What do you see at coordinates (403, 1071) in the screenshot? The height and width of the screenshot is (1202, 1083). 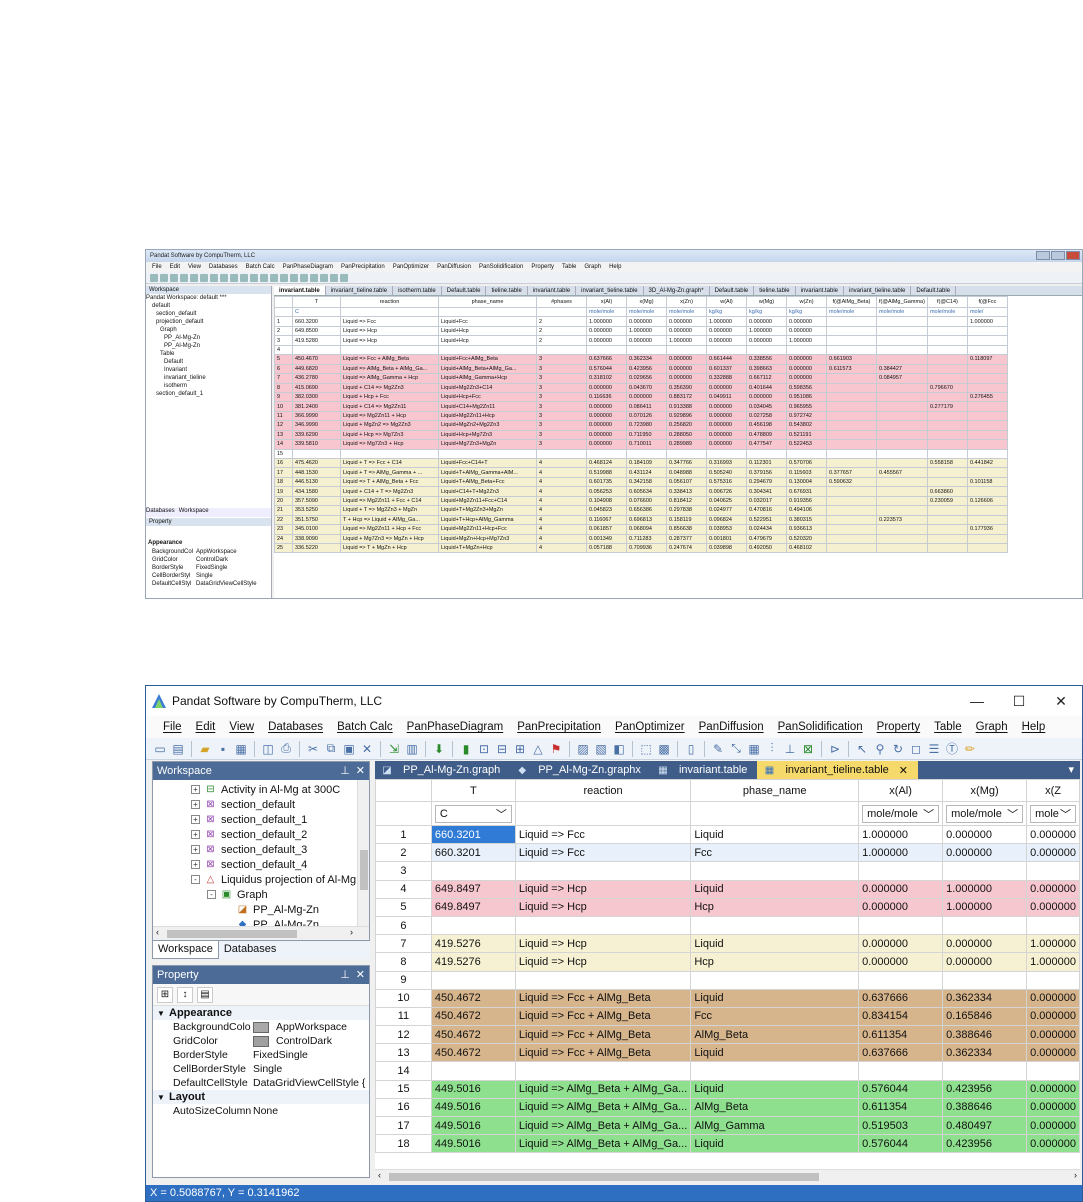 I see `row-number: 14` at bounding box center [403, 1071].